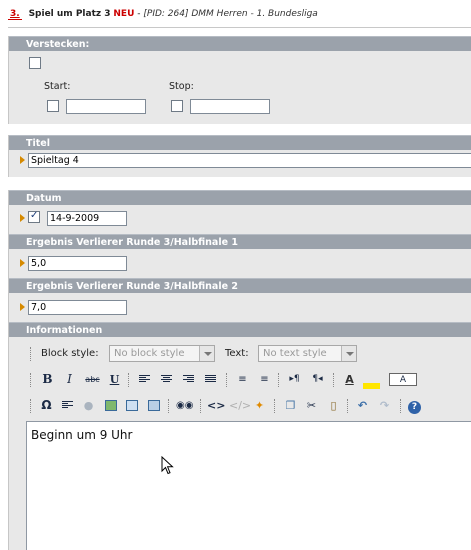  I want to click on title-row: Spieltag 4, so click(240, 160).